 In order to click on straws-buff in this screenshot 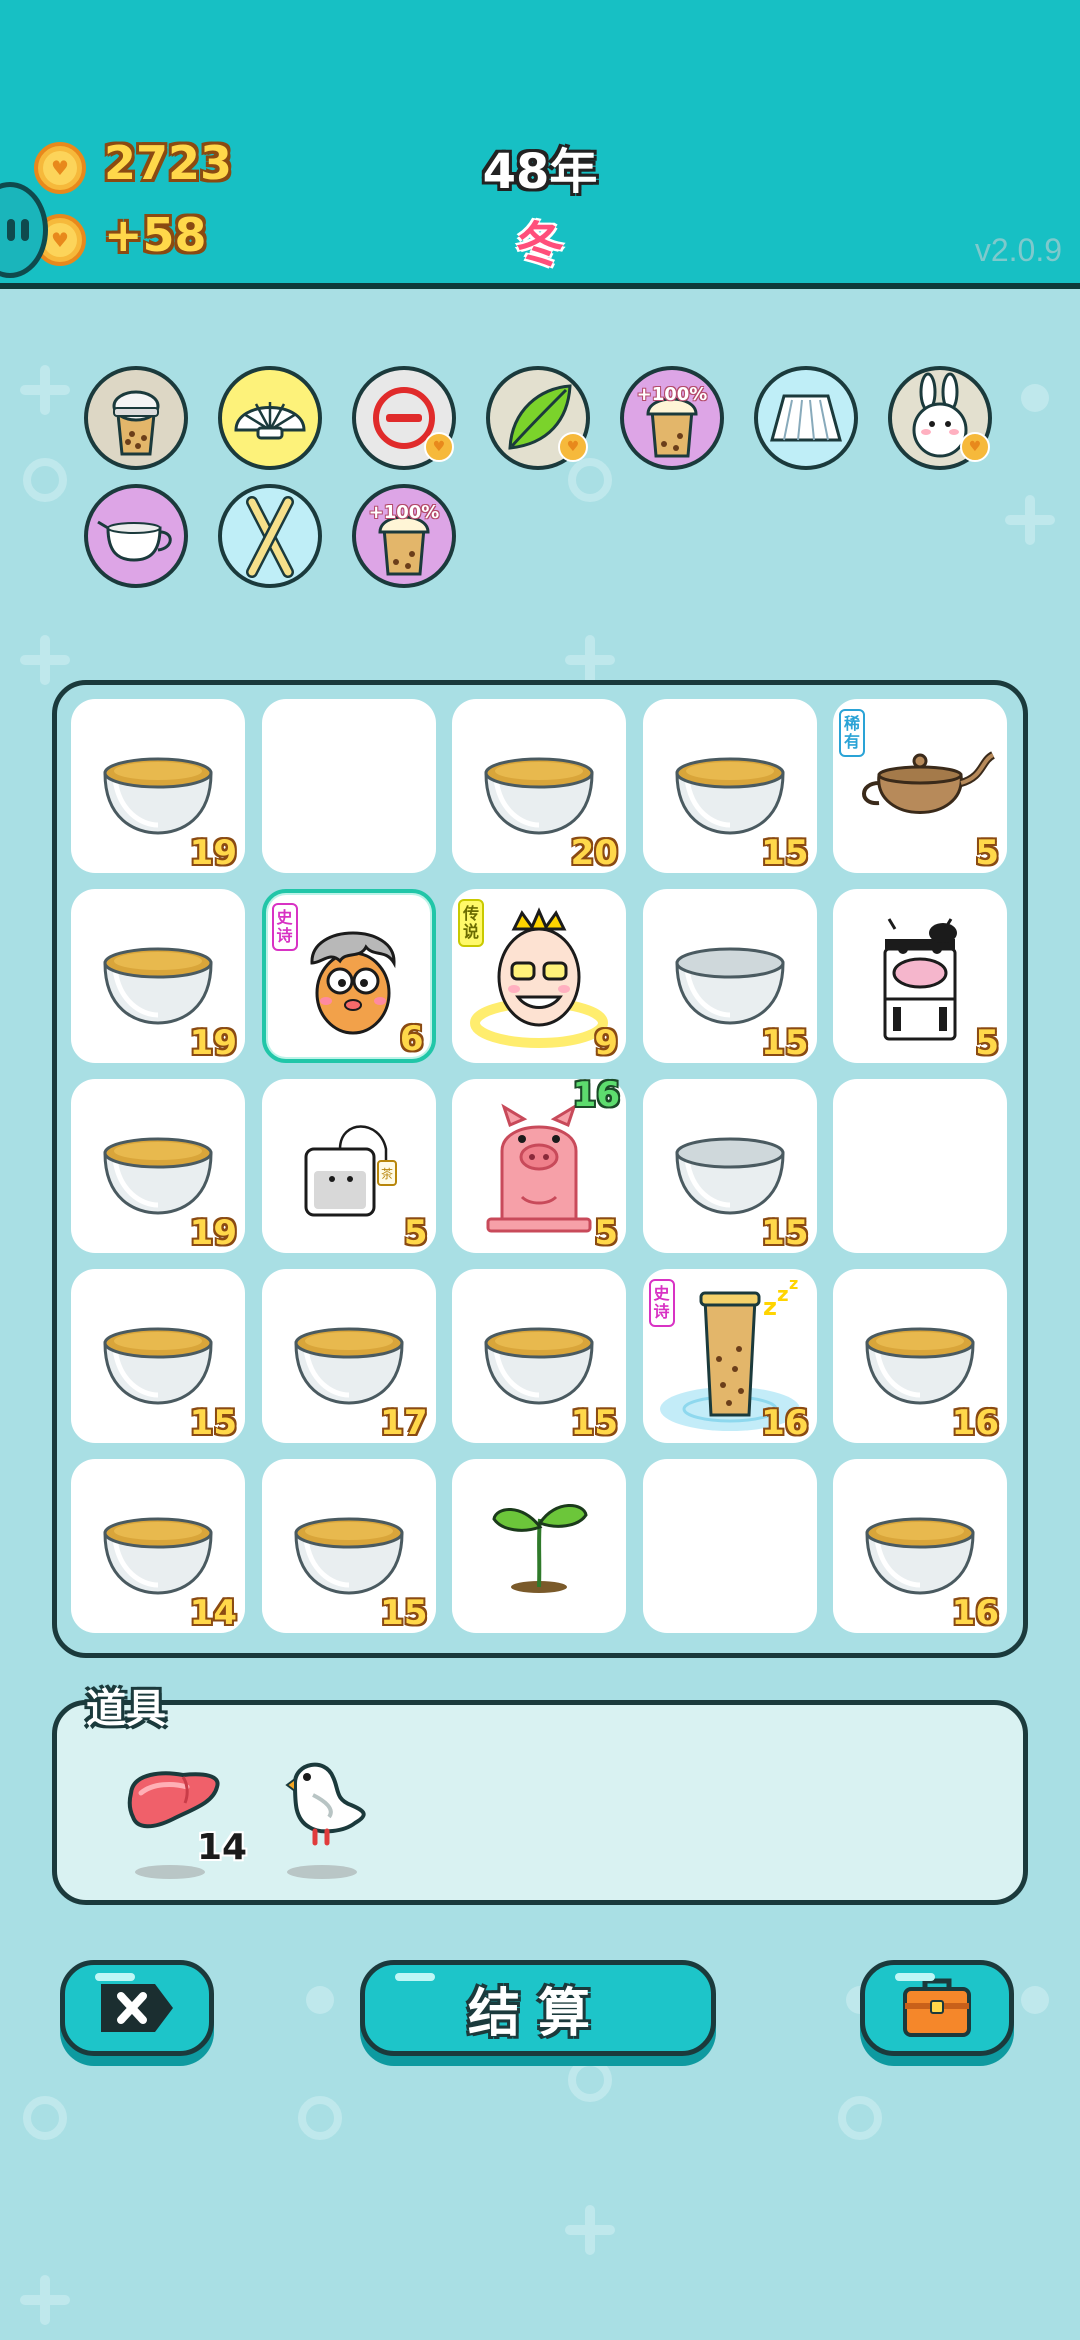, I will do `click(270, 536)`.